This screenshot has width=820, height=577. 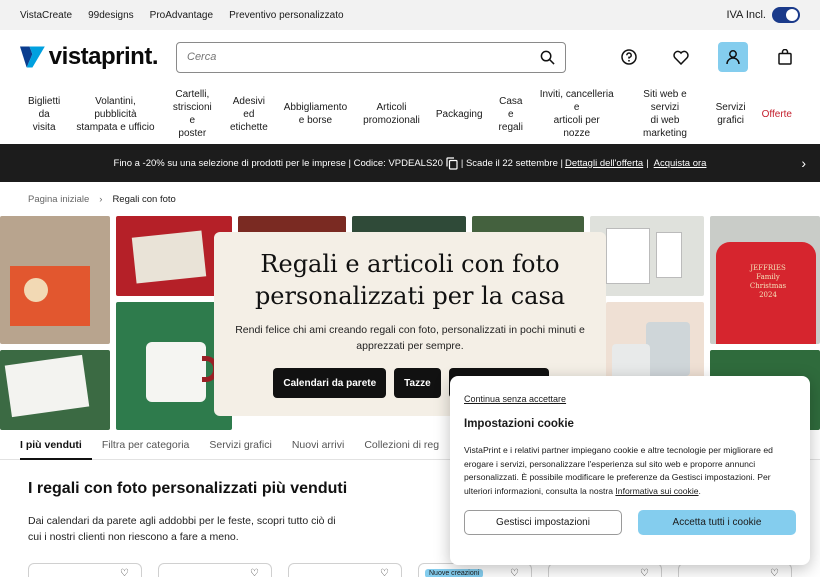 I want to click on copy-icon, so click(x=452, y=163).